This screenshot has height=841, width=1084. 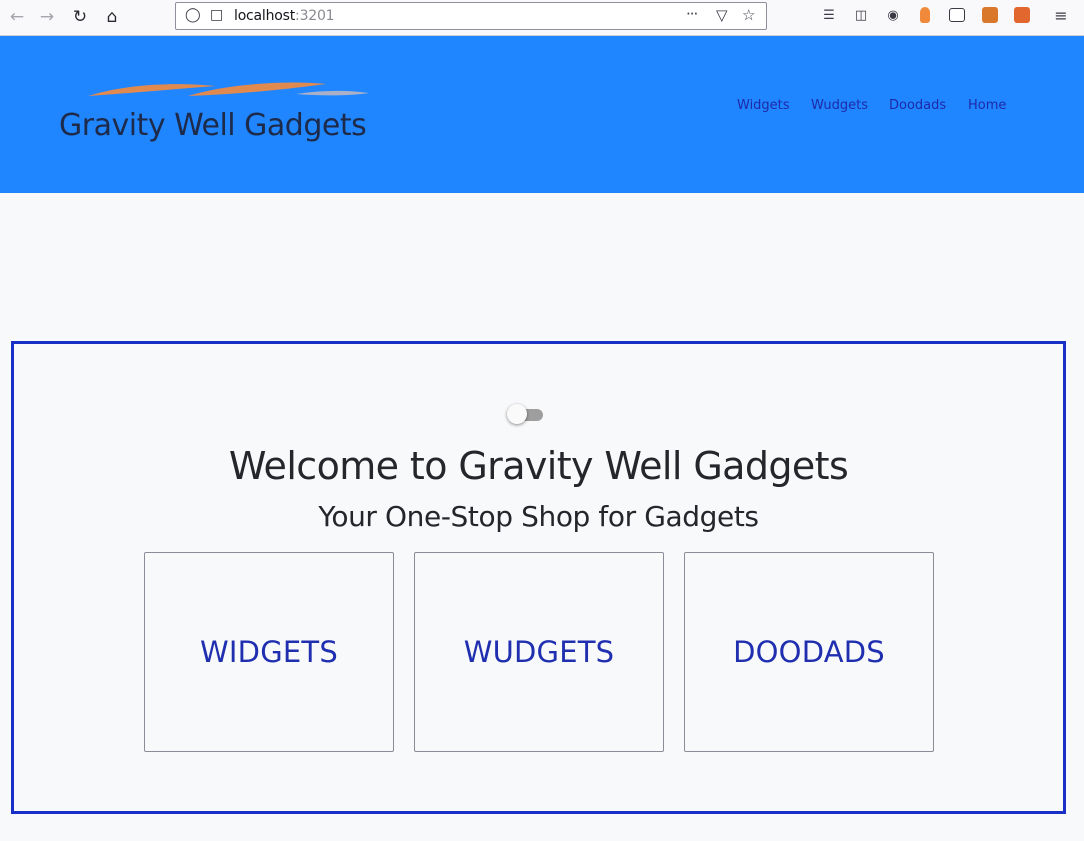 I want to click on category-label: WUDGETS, so click(x=539, y=652).